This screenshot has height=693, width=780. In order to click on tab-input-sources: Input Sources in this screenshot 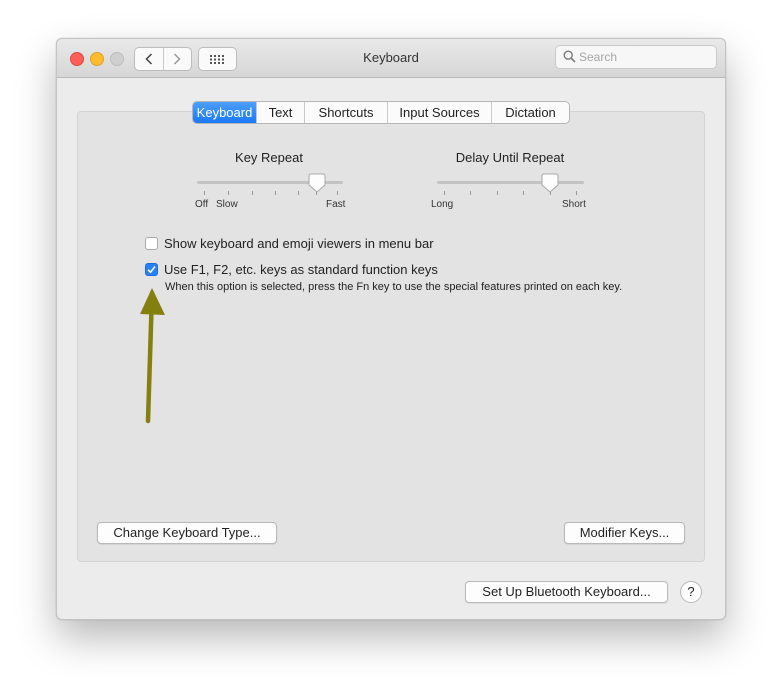, I will do `click(439, 112)`.